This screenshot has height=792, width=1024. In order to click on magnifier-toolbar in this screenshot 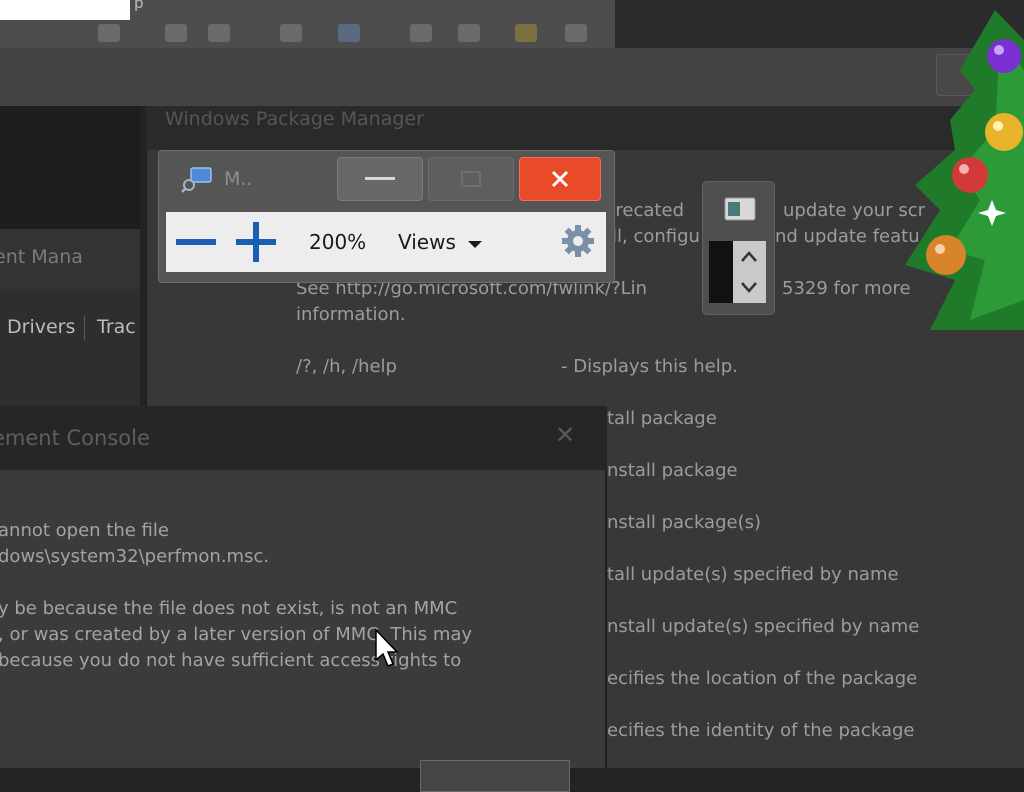, I will do `click(386, 242)`.